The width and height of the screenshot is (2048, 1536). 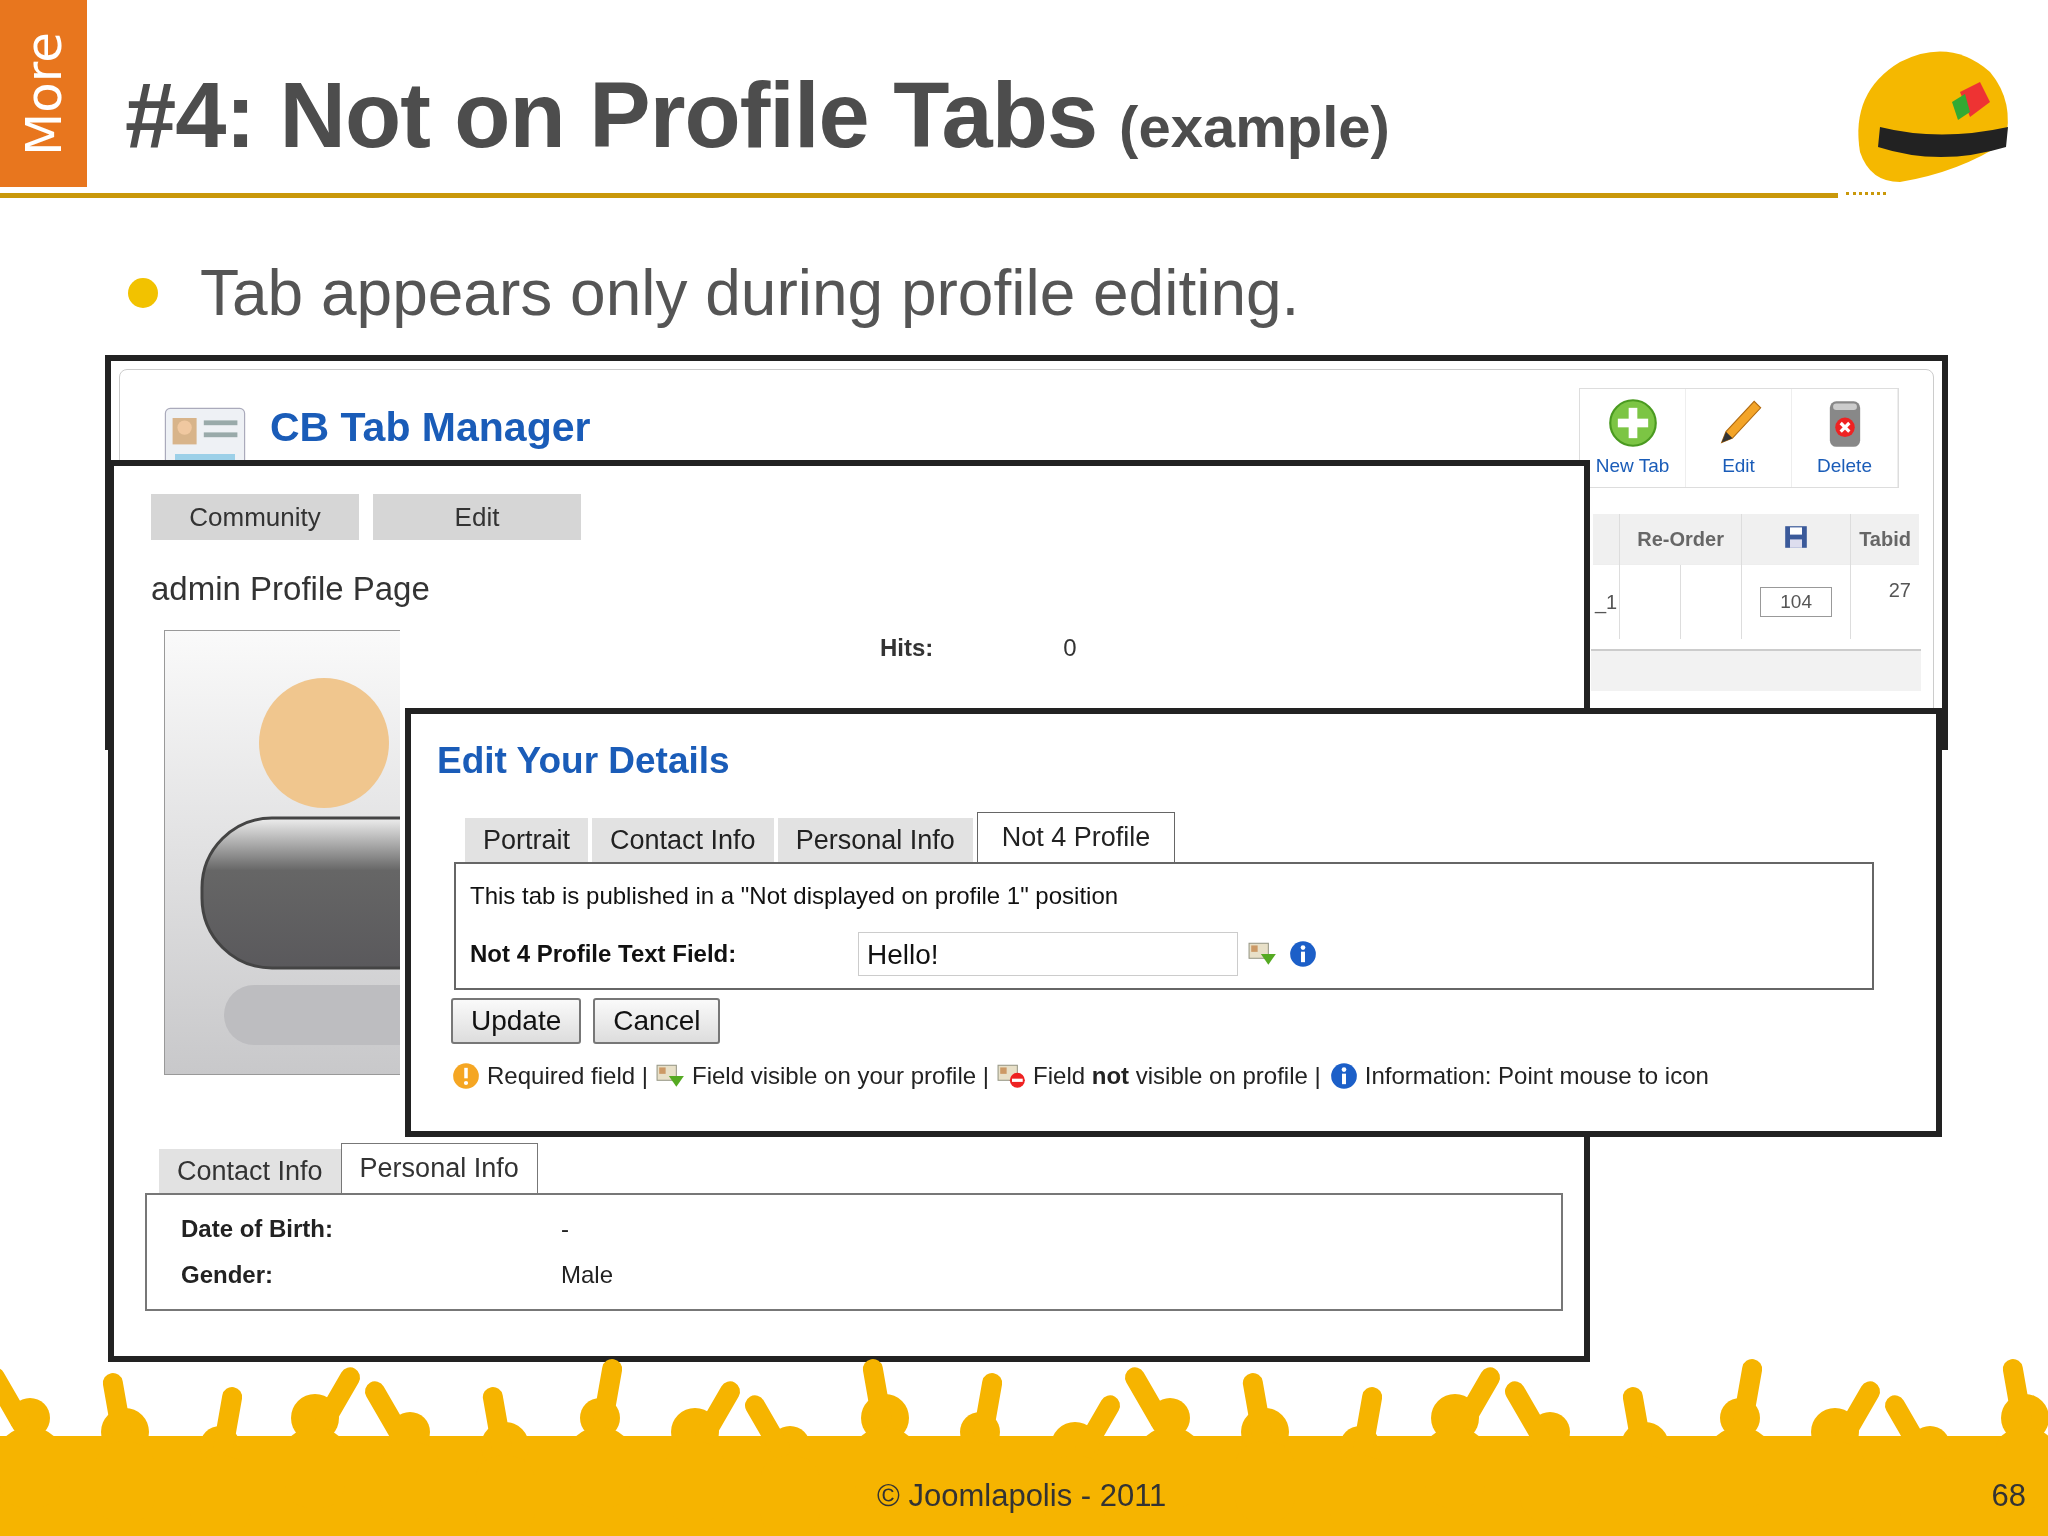 What do you see at coordinates (466, 1076) in the screenshot?
I see `warning-icon` at bounding box center [466, 1076].